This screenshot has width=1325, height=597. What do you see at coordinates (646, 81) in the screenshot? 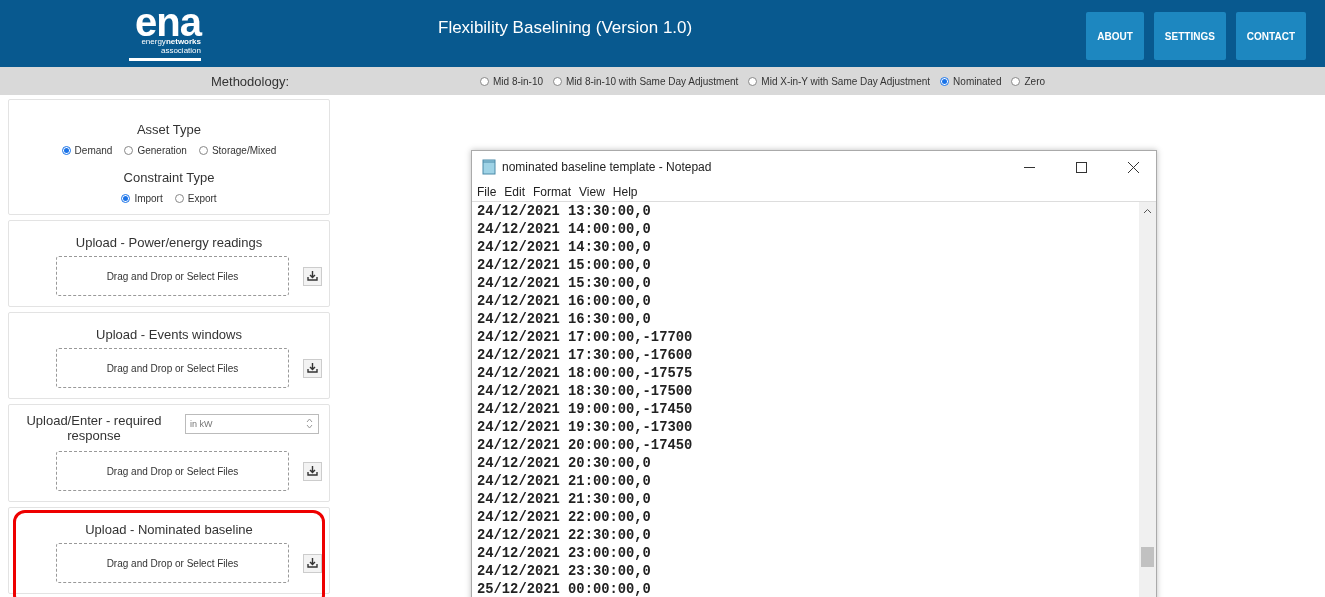
I see `radio-option: Mid 8-in-10 with Same Day Adjustment` at bounding box center [646, 81].